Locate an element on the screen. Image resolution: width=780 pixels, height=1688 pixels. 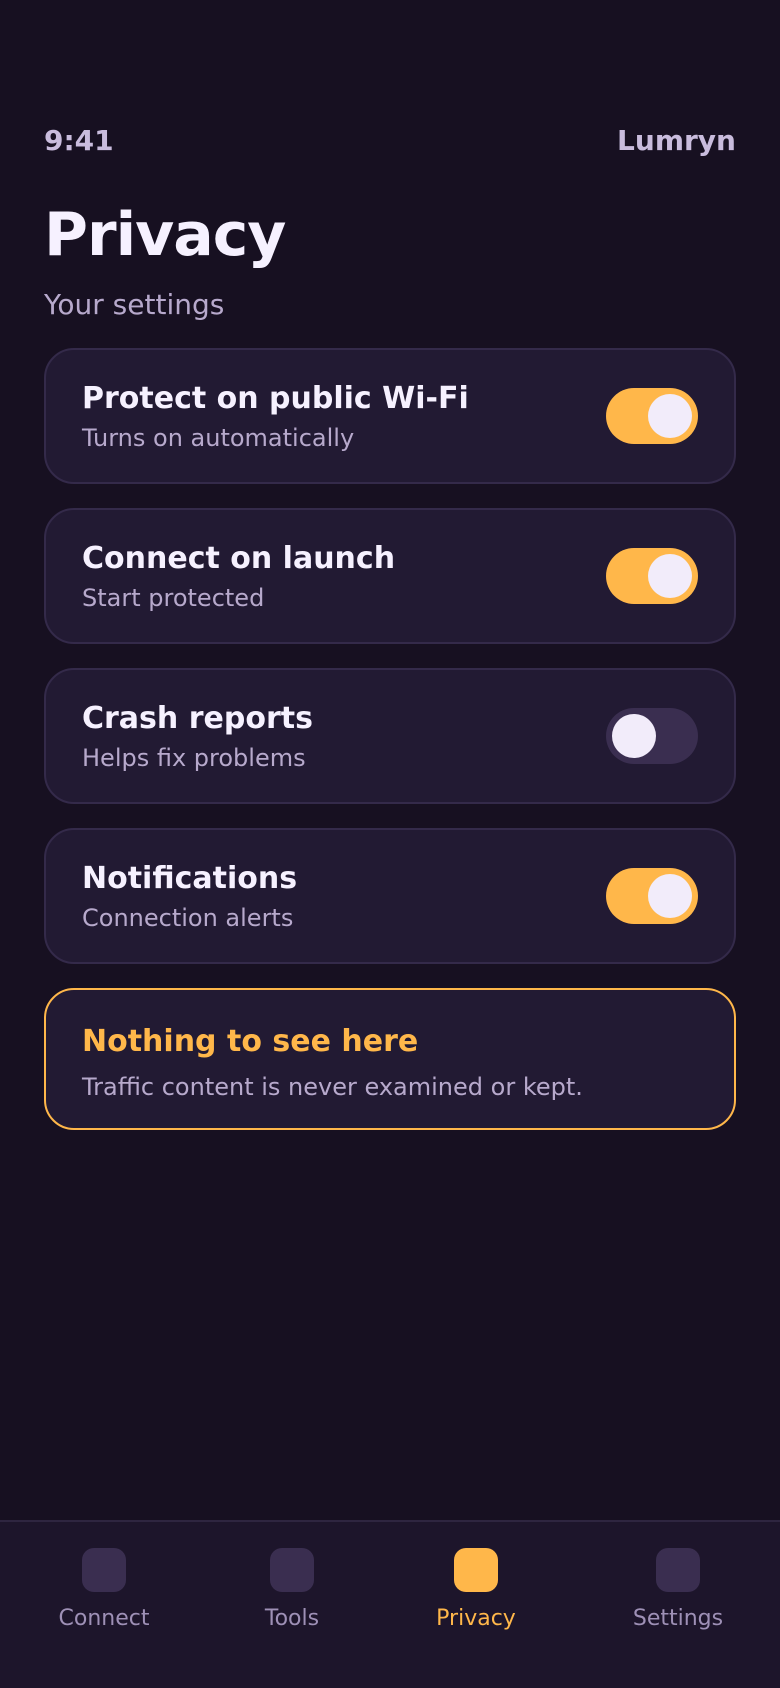
notice-title: Nothing to see here is located at coordinates (250, 1041).